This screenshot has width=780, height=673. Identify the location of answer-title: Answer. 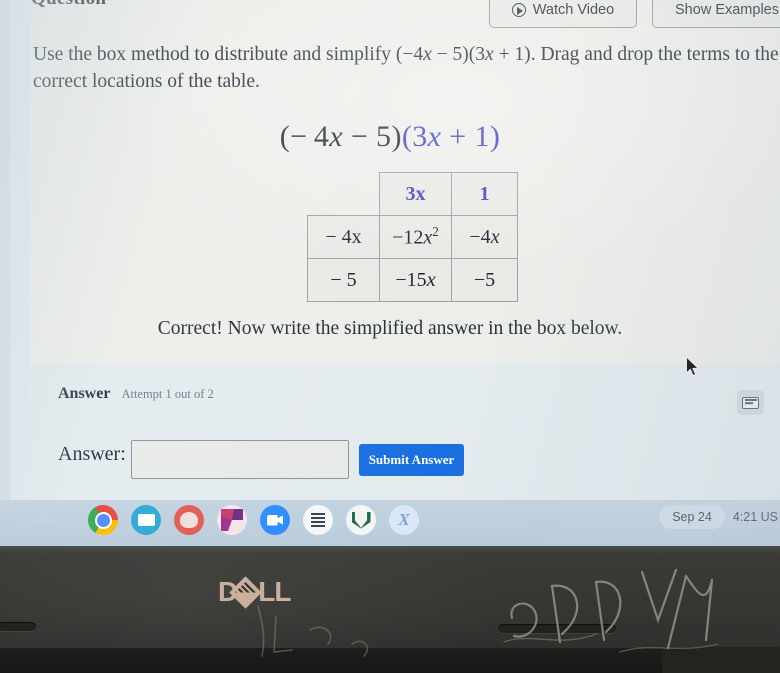
(84, 393).